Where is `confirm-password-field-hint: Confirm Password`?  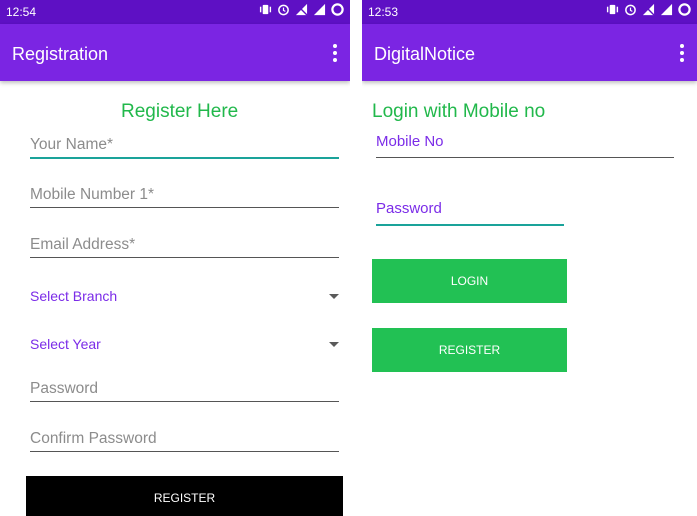
confirm-password-field-hint: Confirm Password is located at coordinates (93, 438).